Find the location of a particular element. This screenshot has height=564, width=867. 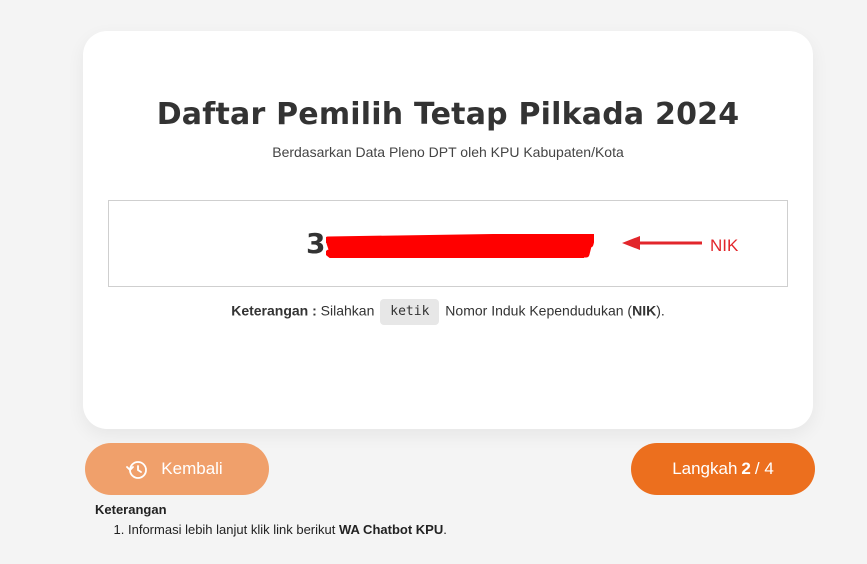

hint-text-before: Silahkan is located at coordinates (347, 310).